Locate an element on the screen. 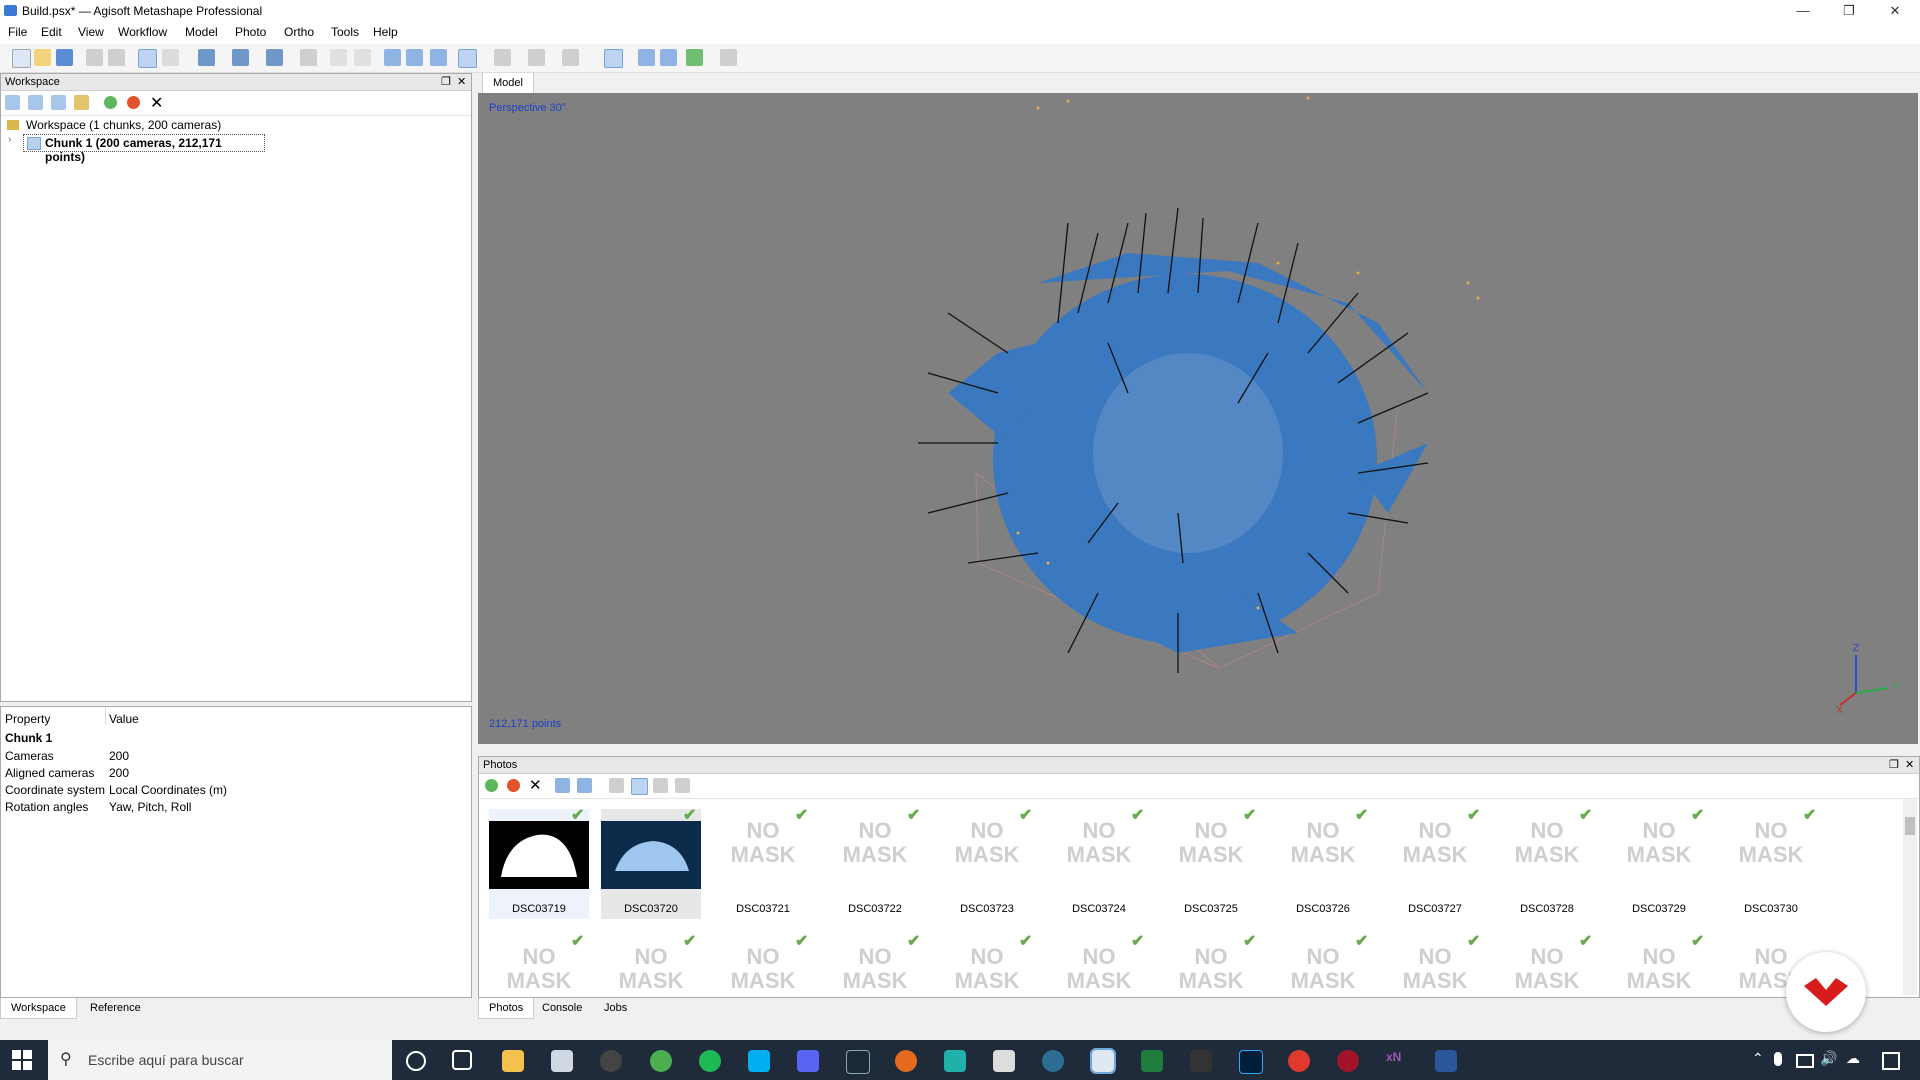 This screenshot has width=1920, height=1080. photo-item: NO MASK ✔ DSC03726 is located at coordinates (1323, 864).